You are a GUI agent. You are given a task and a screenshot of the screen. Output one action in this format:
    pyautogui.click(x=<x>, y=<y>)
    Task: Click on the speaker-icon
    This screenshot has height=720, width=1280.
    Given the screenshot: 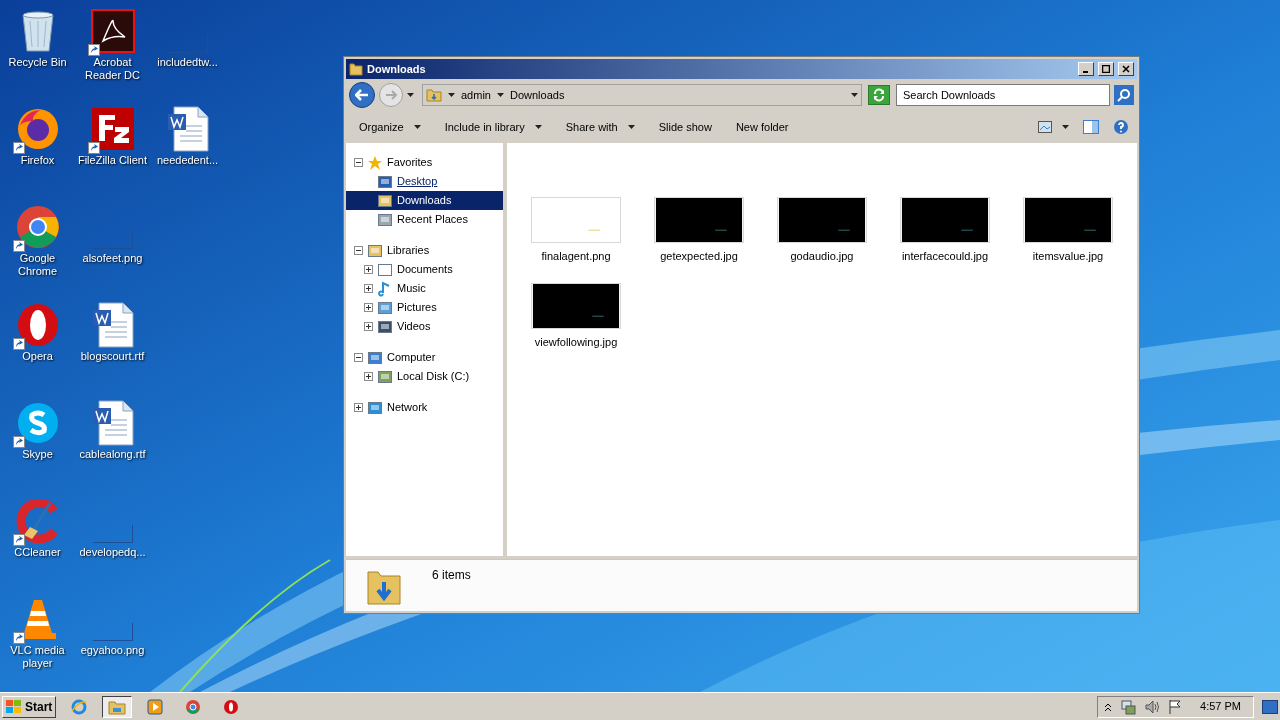 What is the action you would take?
    pyautogui.click(x=1152, y=706)
    